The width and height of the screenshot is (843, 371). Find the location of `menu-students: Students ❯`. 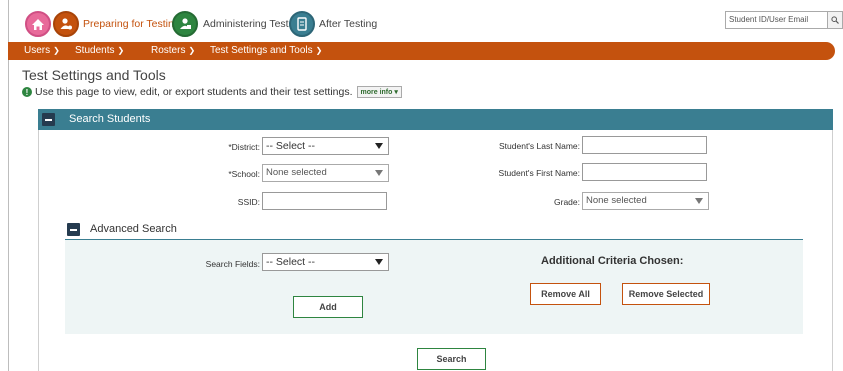

menu-students: Students ❯ is located at coordinates (99, 50).